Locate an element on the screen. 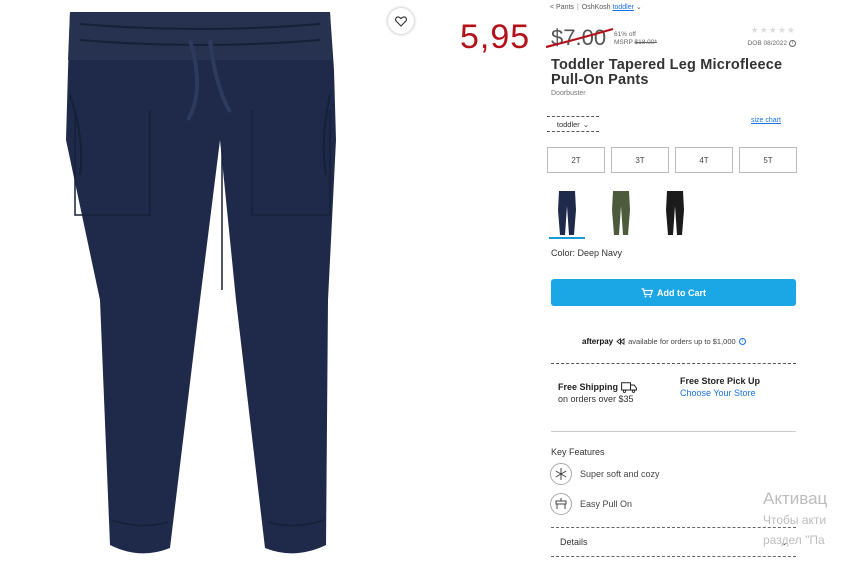 Image resolution: width=841 pixels, height=567 pixels. dob-info: DOB 08/2022 i is located at coordinates (772, 43).